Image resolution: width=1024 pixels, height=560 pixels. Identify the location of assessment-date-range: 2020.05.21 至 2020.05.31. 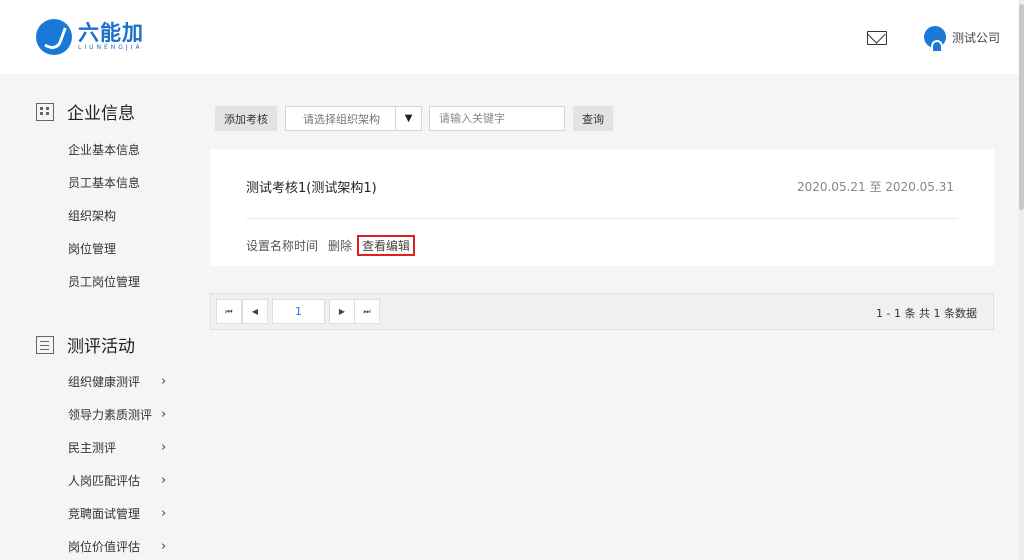
(875, 187).